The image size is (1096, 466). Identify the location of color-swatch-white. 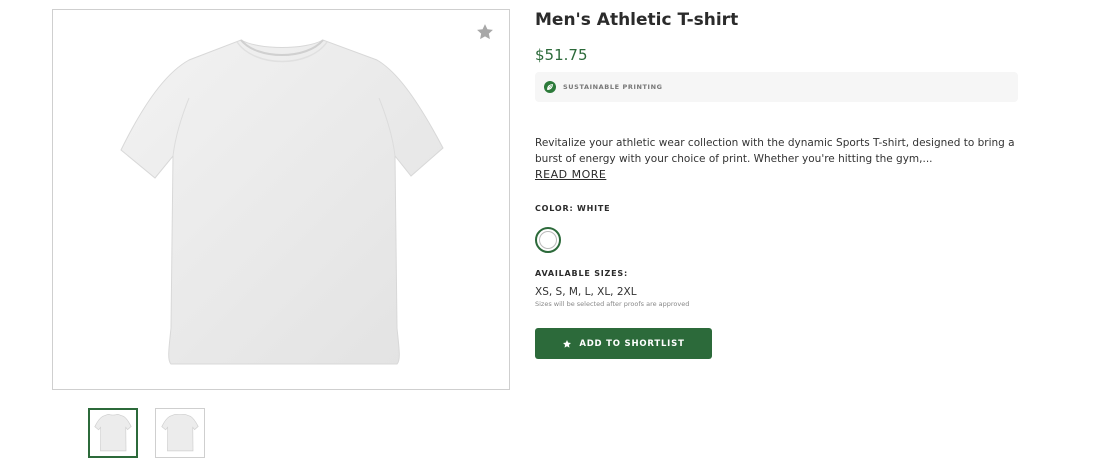
(548, 240).